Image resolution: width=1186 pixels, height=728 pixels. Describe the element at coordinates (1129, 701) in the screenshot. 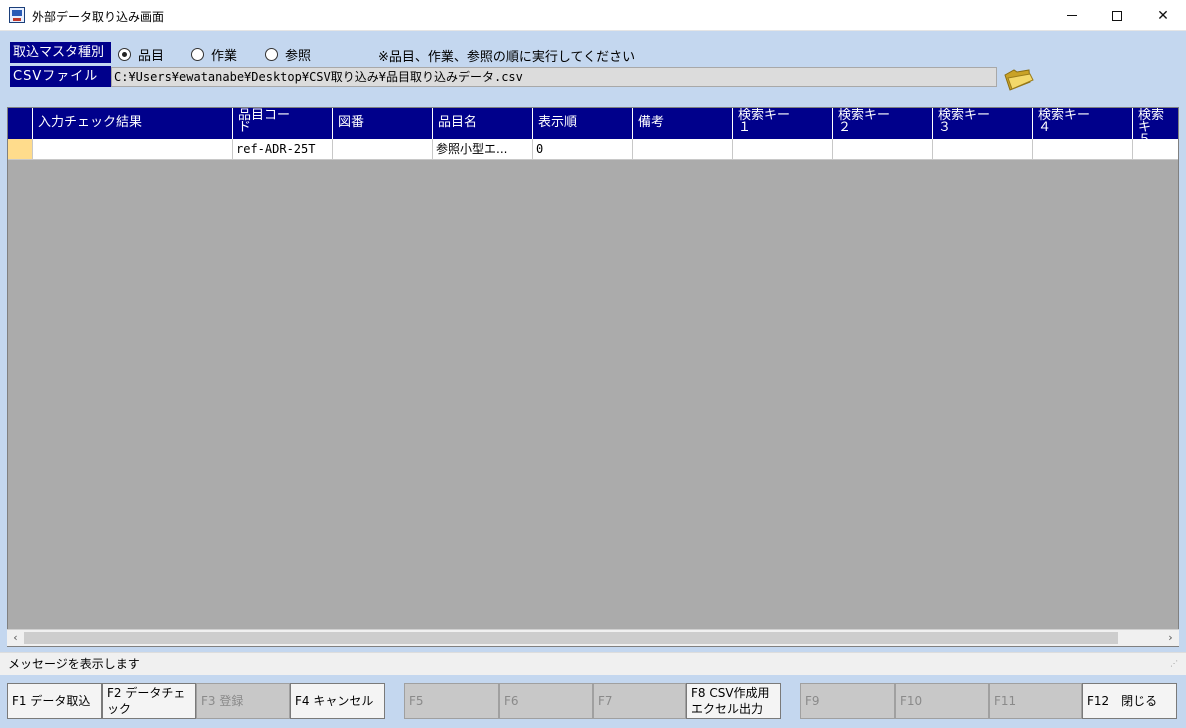

I see `f12-close-button: F12 閉じる` at that location.